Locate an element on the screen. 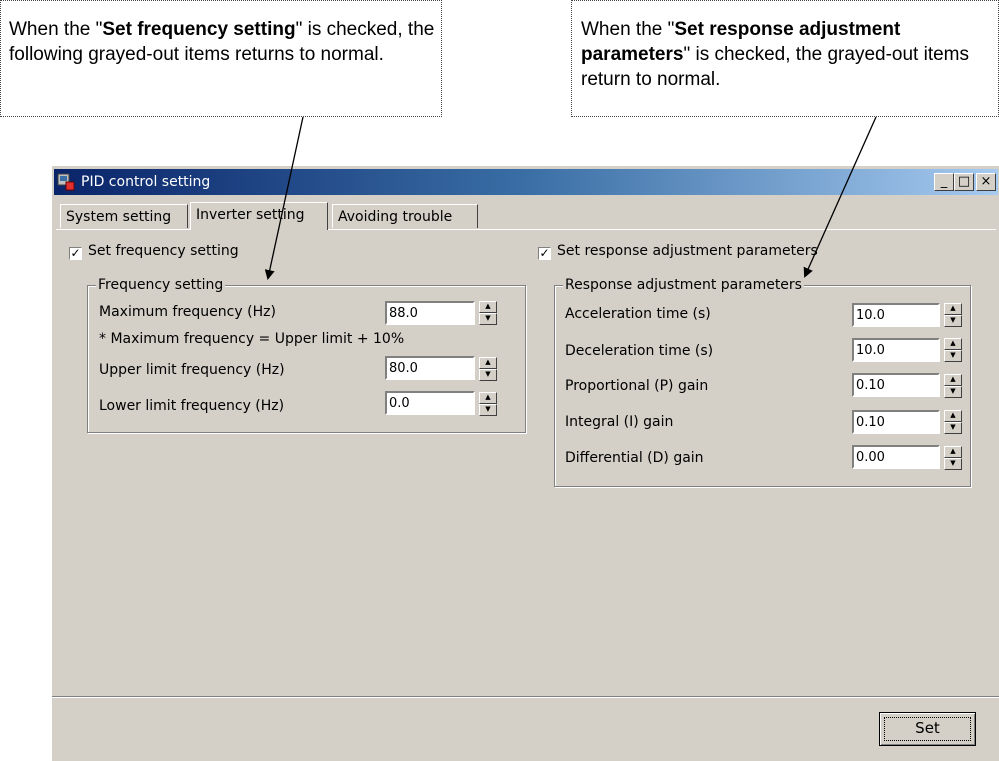 The height and width of the screenshot is (761, 999). proportional-gain-field is located at coordinates (896, 385).